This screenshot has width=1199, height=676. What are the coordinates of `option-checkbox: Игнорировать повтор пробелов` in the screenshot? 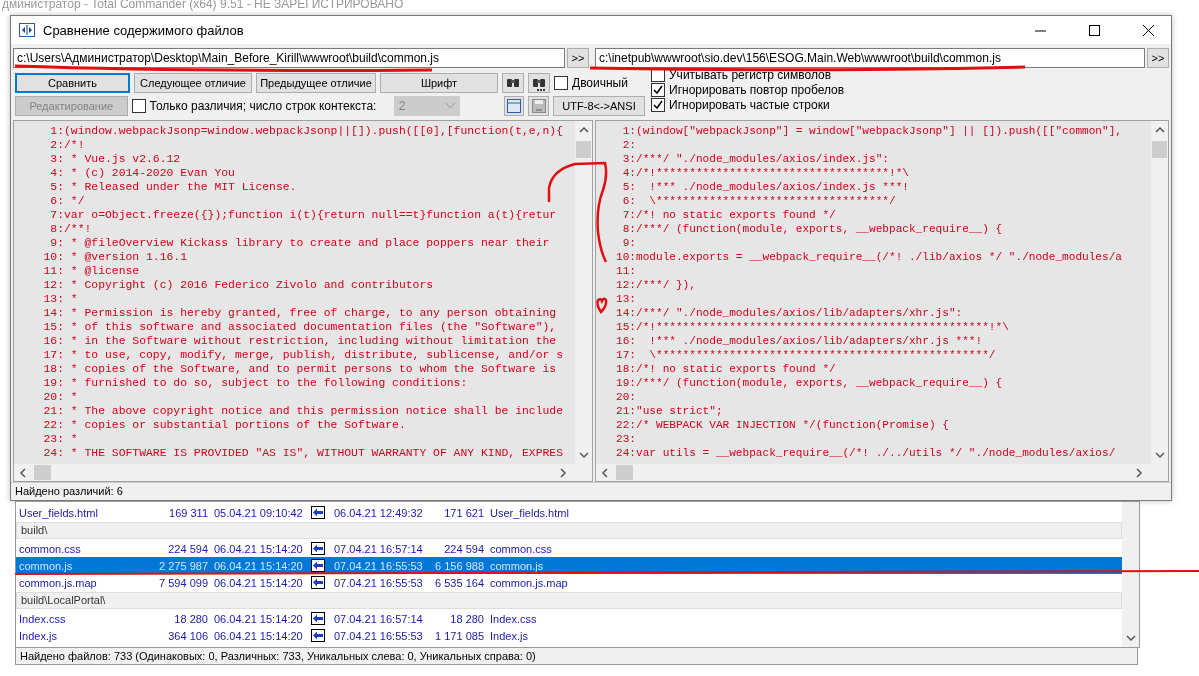 It's located at (748, 90).